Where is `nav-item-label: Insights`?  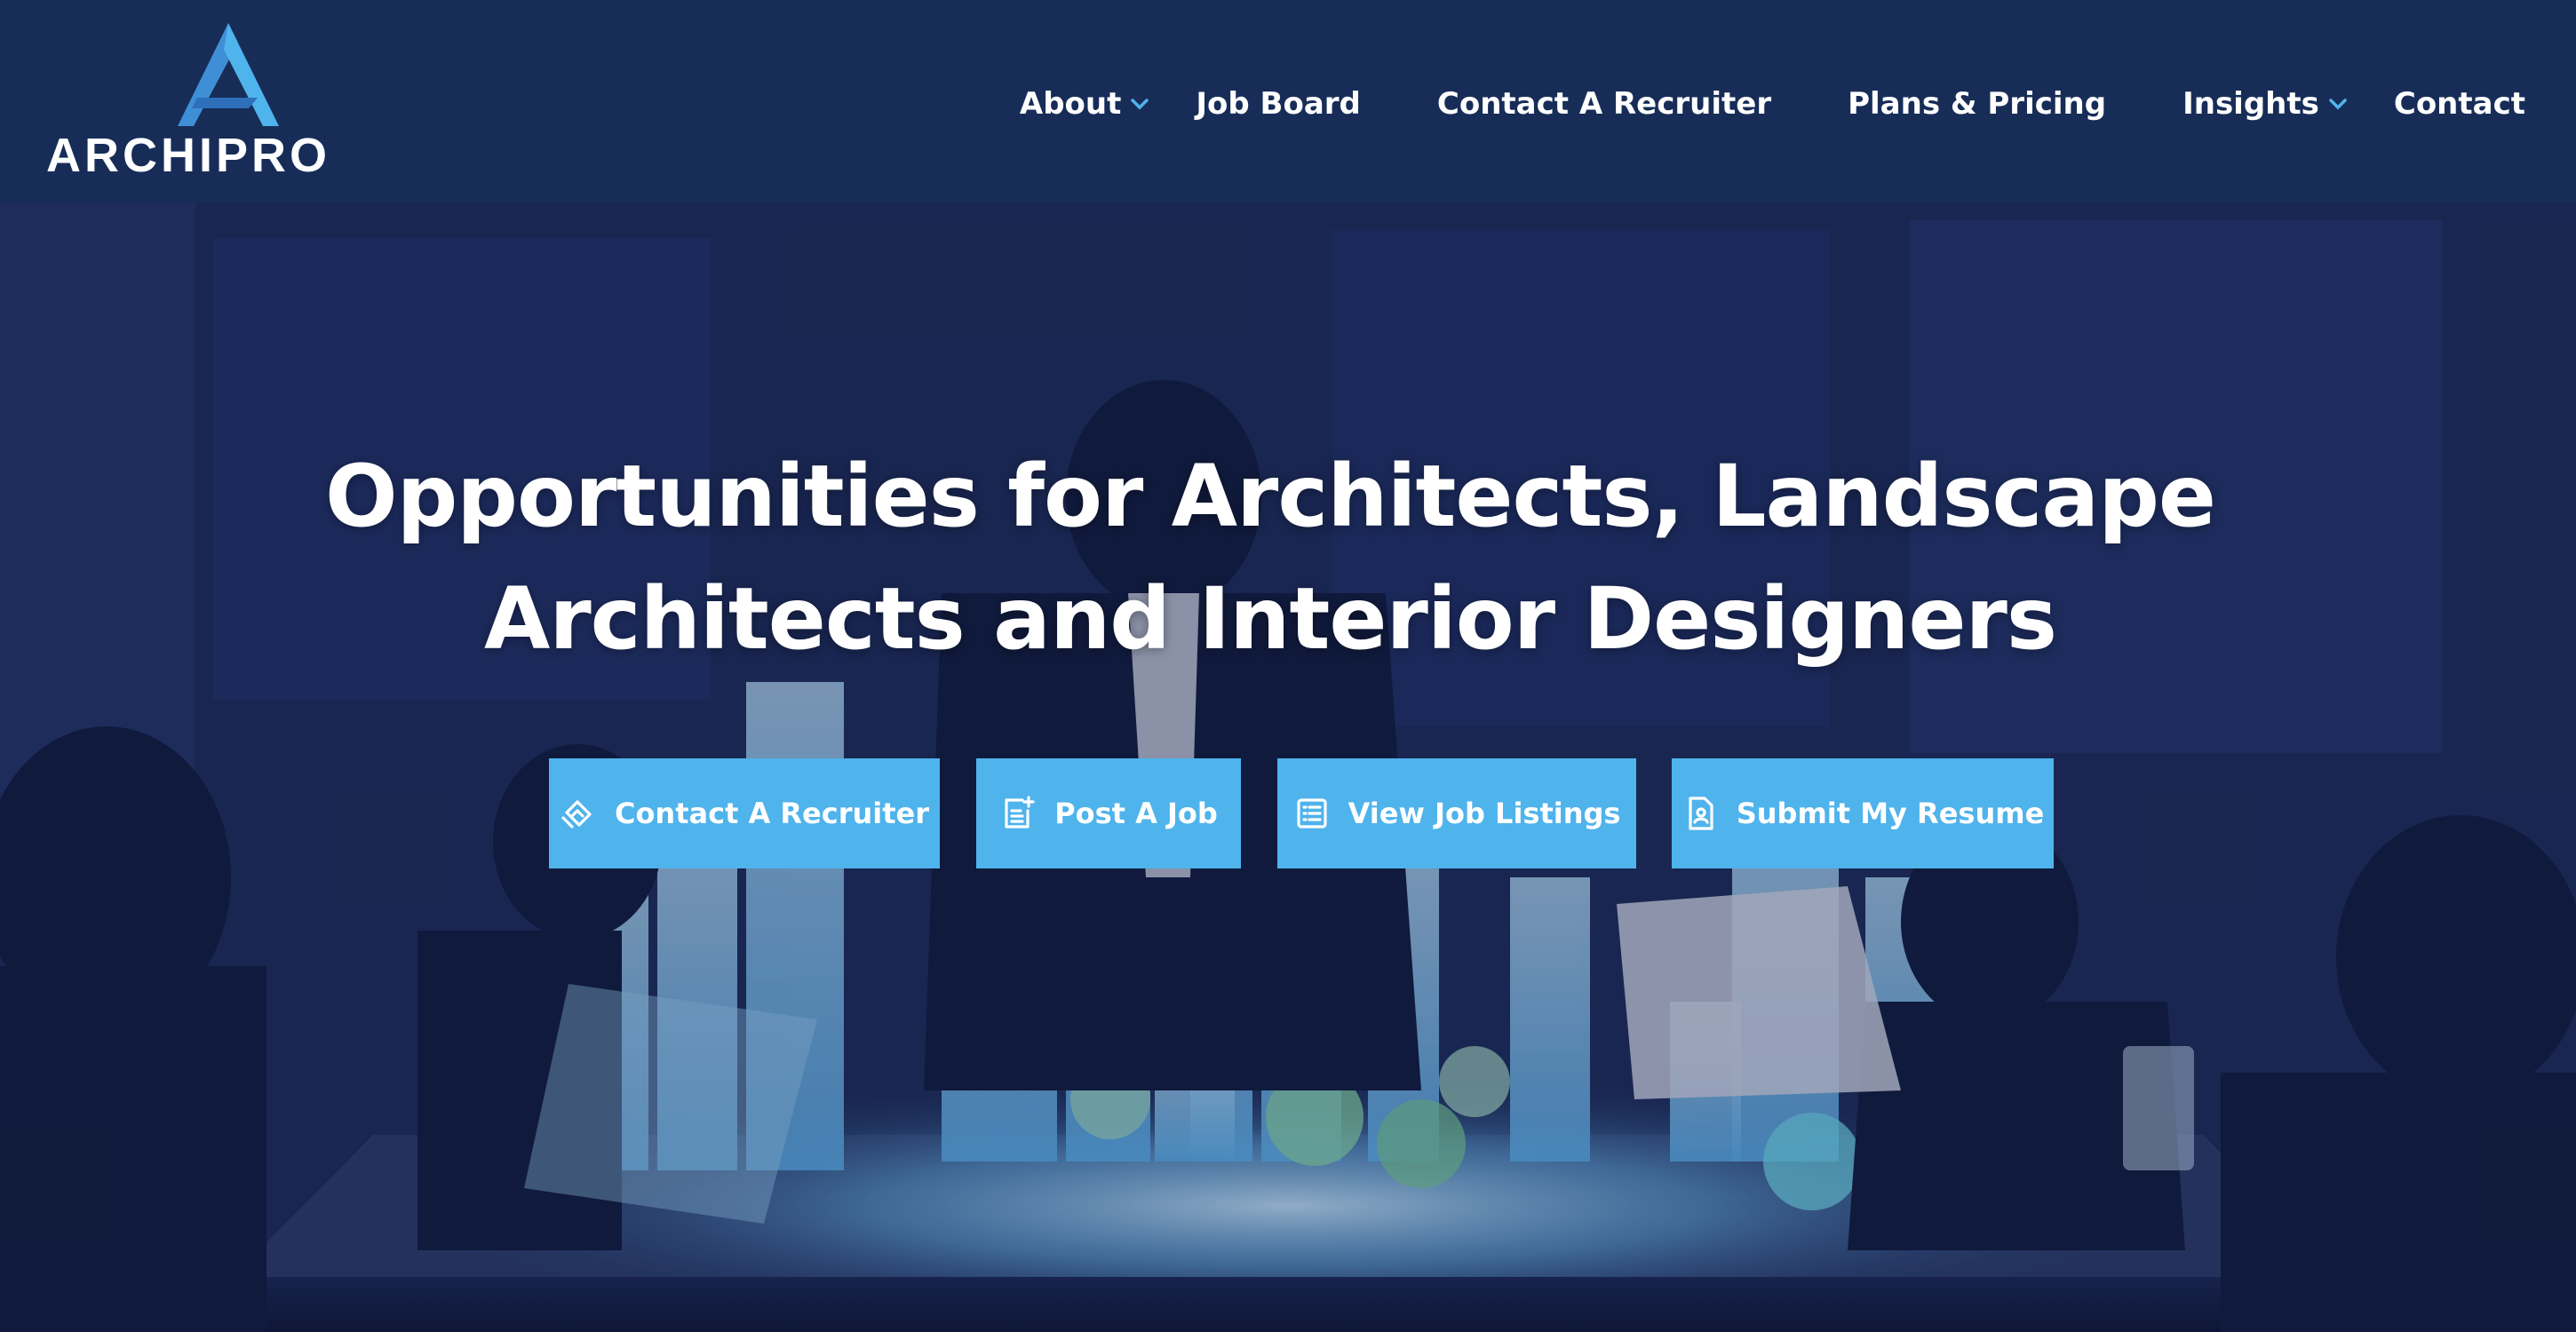
nav-item-label: Insights is located at coordinates (2250, 104).